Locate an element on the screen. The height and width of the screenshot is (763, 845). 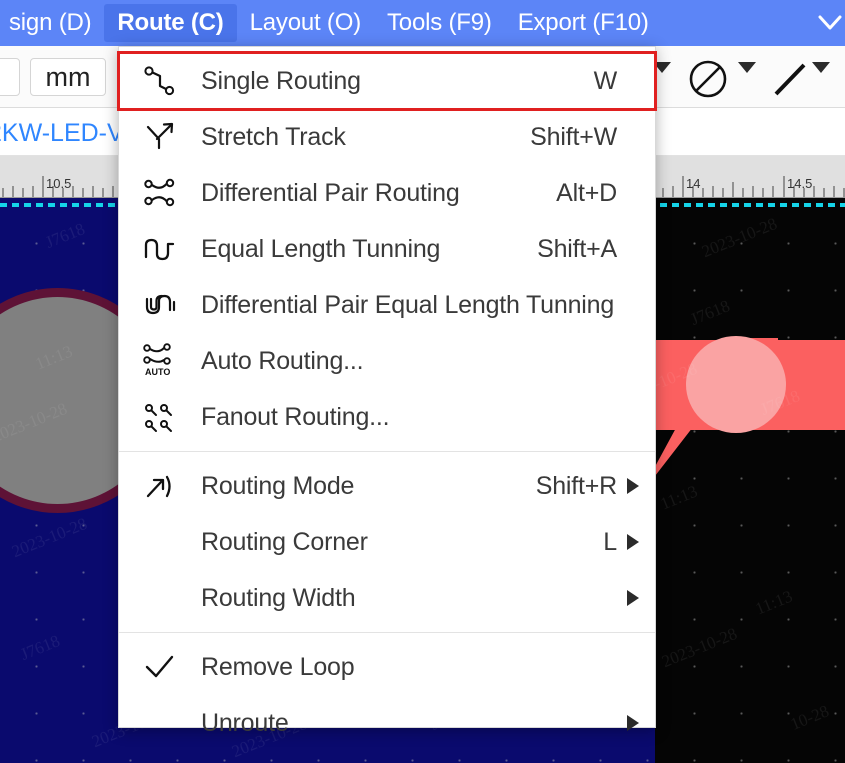
menu-item-label: Routing Corner is located at coordinates (284, 541).